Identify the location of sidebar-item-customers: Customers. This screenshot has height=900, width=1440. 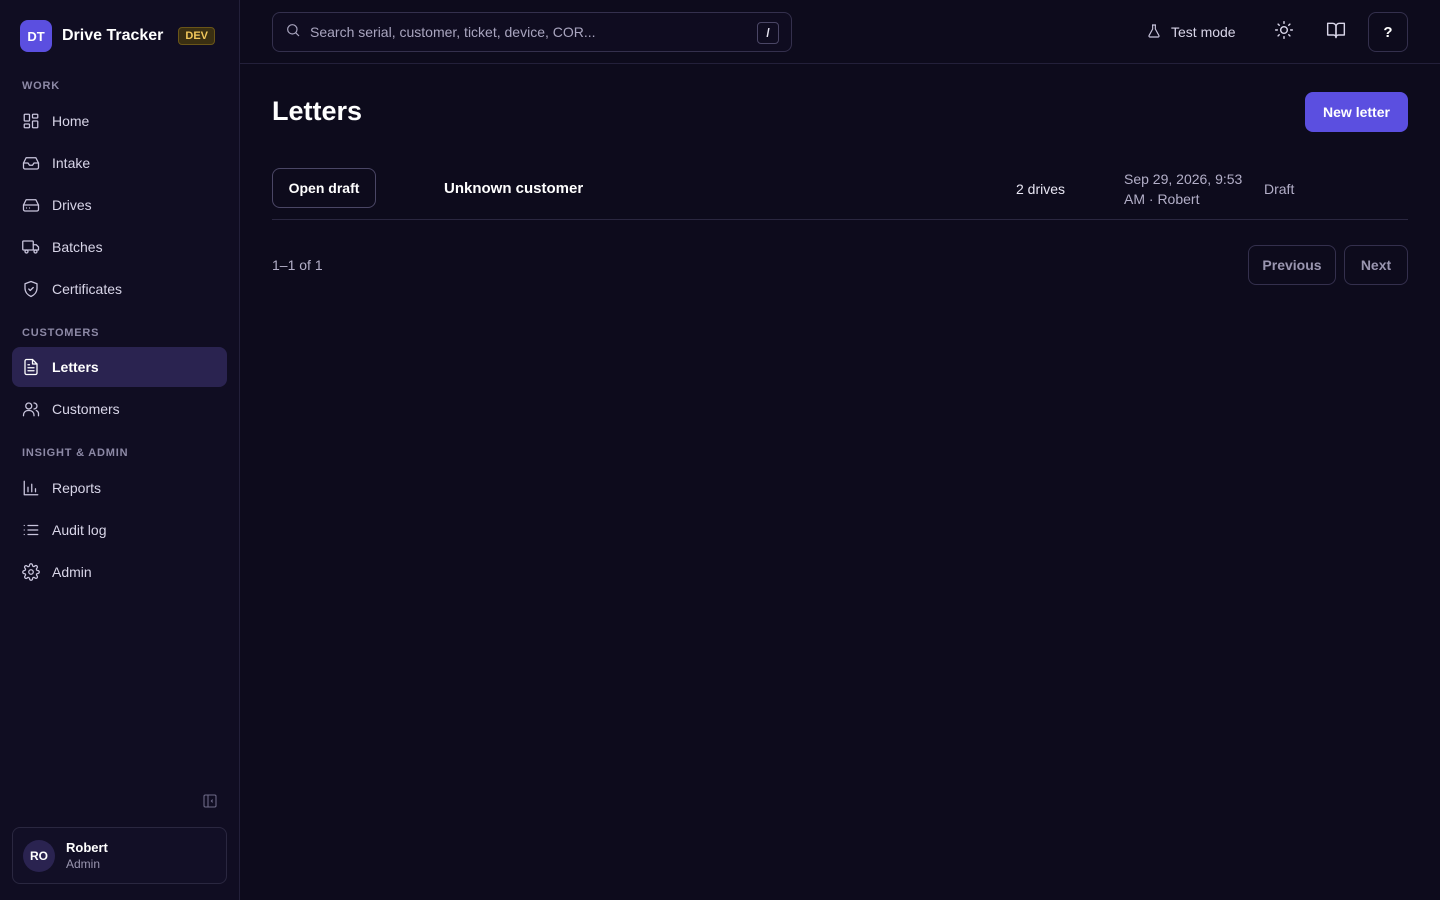
(119, 409).